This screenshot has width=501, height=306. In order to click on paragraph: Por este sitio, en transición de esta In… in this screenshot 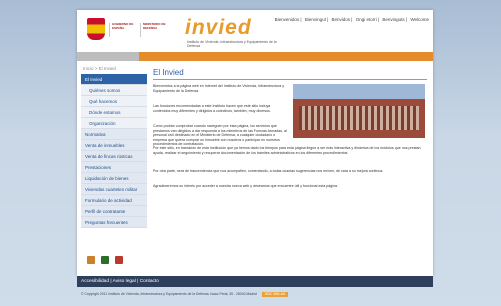, I will do `click(287, 150)`.